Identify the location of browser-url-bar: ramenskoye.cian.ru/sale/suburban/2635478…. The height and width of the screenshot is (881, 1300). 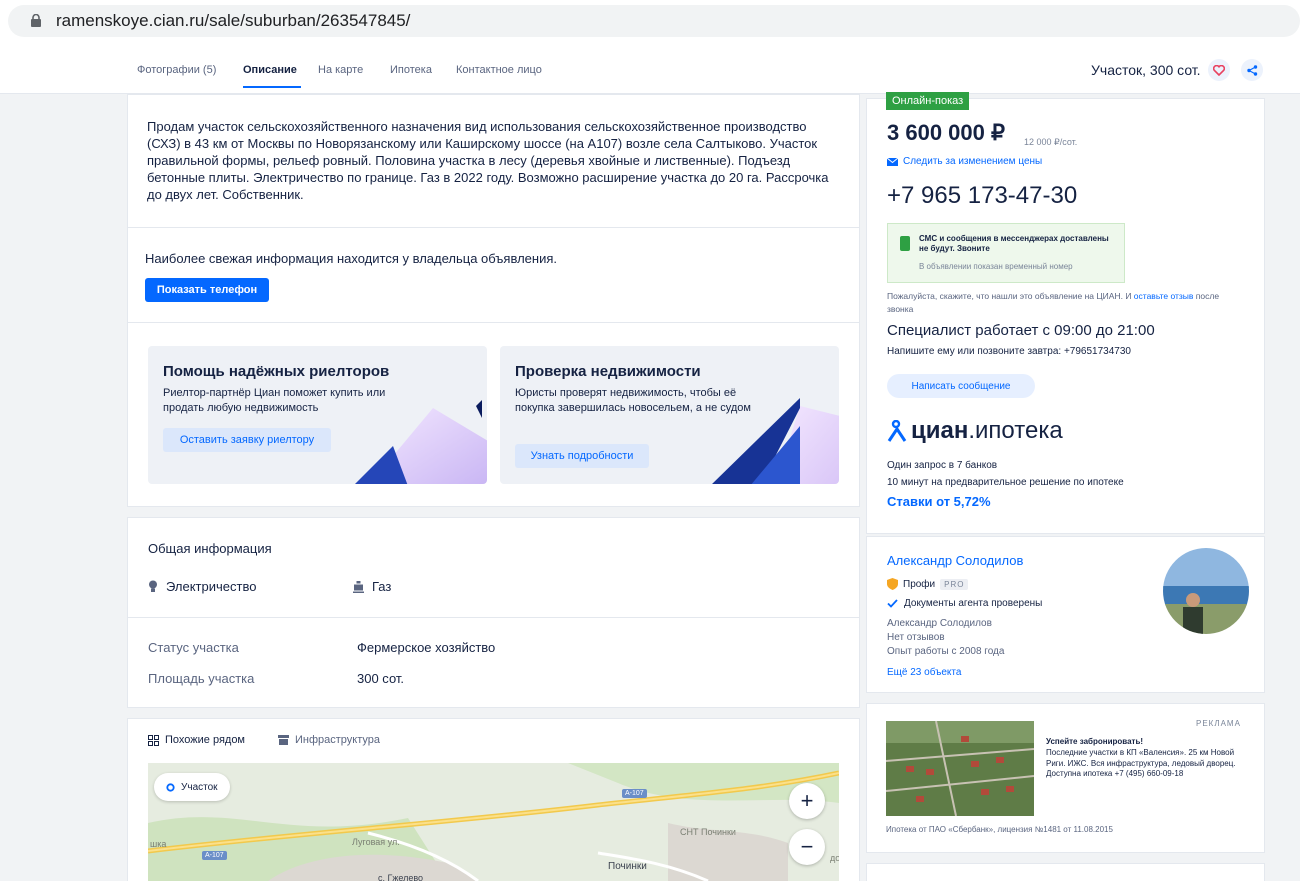
(650, 22).